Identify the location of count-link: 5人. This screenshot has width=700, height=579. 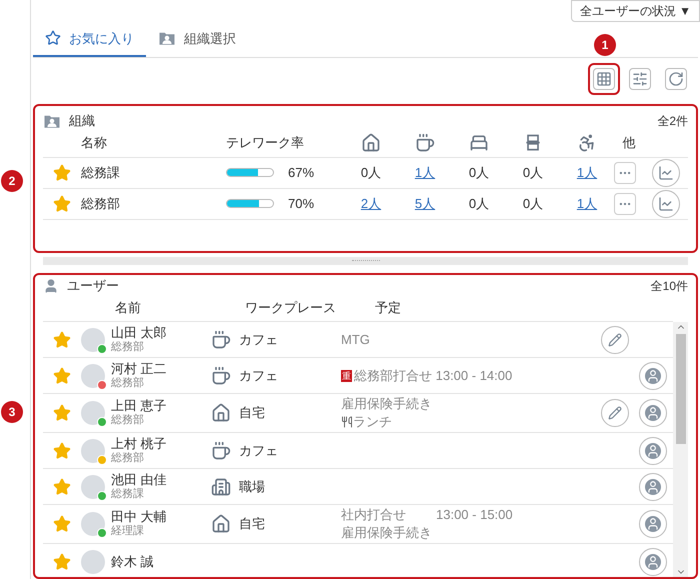
(425, 204).